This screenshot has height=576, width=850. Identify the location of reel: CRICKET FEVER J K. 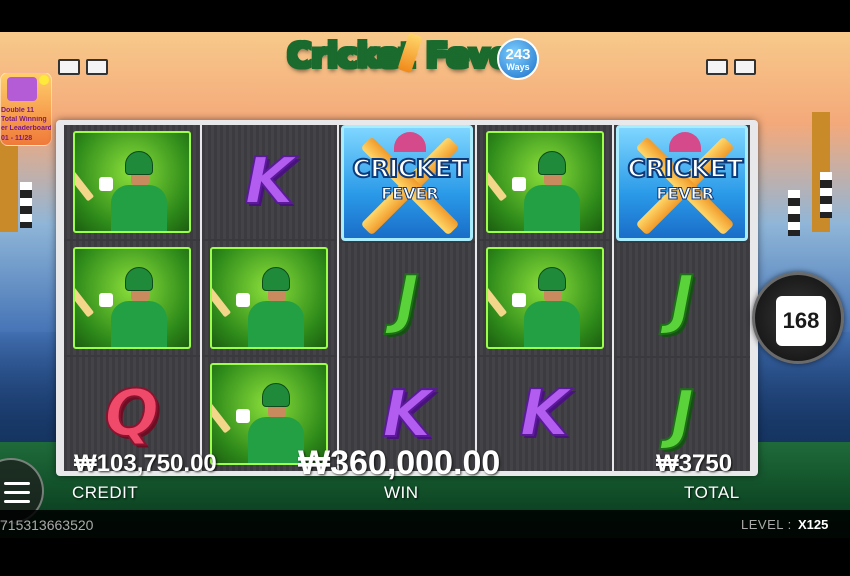
(407, 298).